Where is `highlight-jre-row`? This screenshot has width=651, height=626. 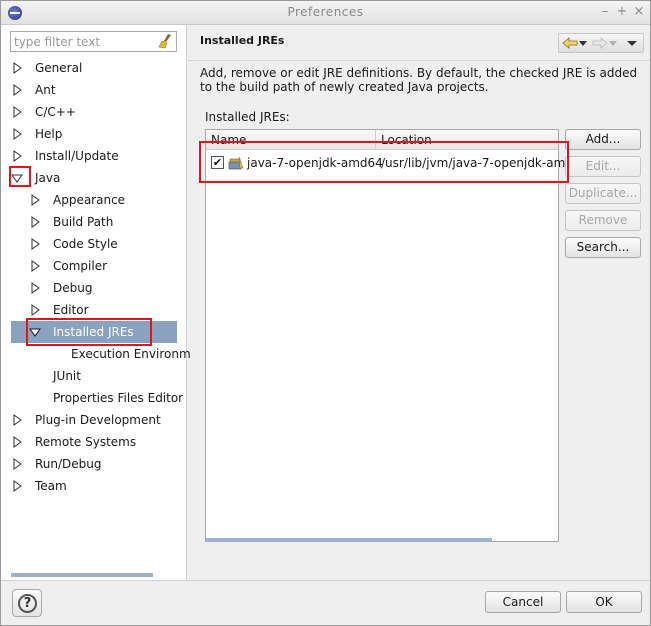
highlight-jre-row is located at coordinates (384, 162).